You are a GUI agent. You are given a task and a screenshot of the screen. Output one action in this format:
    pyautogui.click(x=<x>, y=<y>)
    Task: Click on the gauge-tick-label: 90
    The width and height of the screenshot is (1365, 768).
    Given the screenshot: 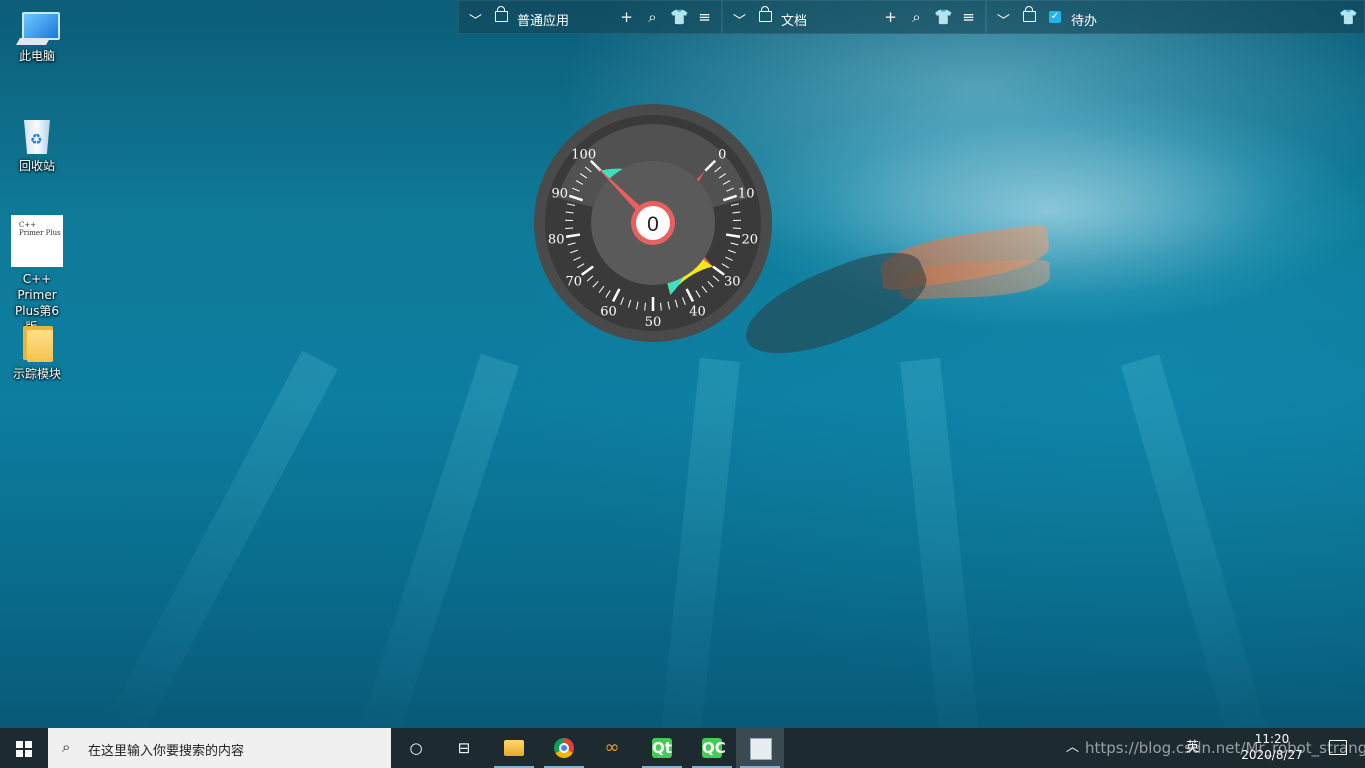 What is the action you would take?
    pyautogui.click(x=560, y=194)
    